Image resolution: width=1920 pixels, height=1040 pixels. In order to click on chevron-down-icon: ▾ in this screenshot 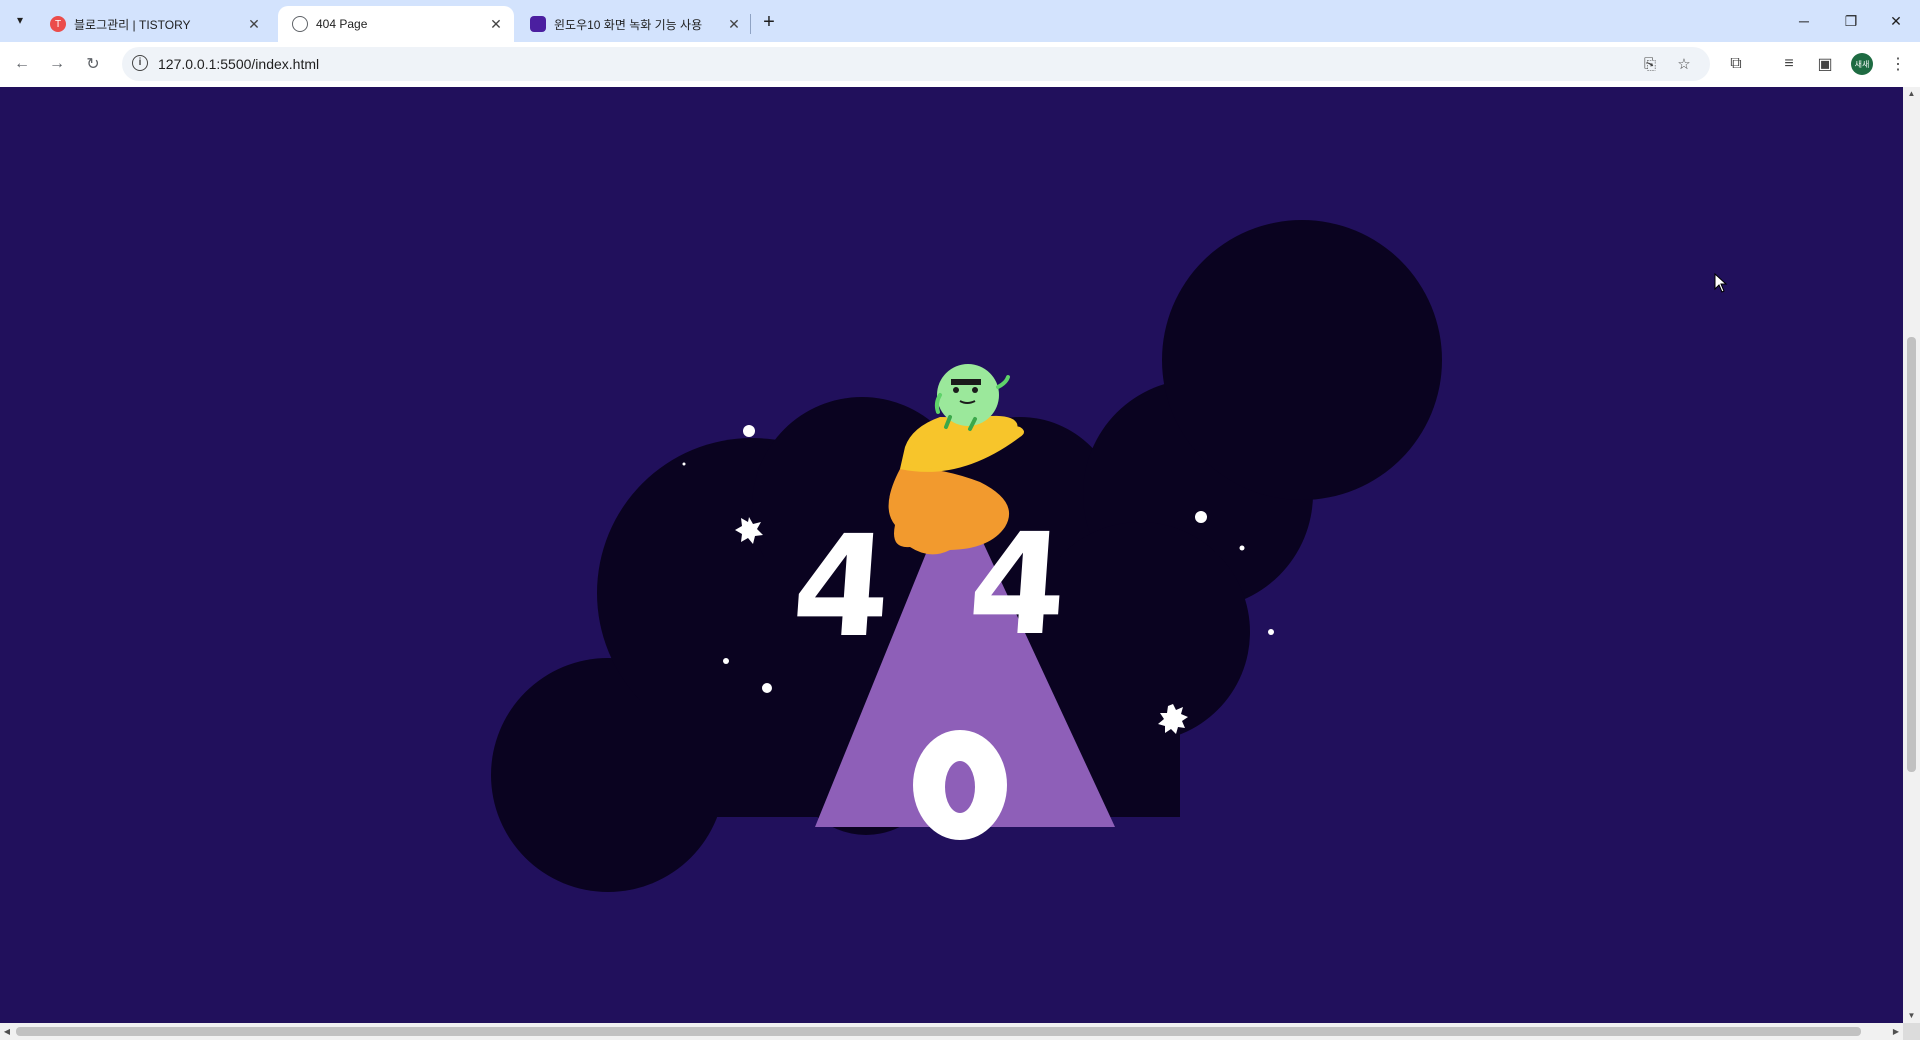, I will do `click(20, 20)`.